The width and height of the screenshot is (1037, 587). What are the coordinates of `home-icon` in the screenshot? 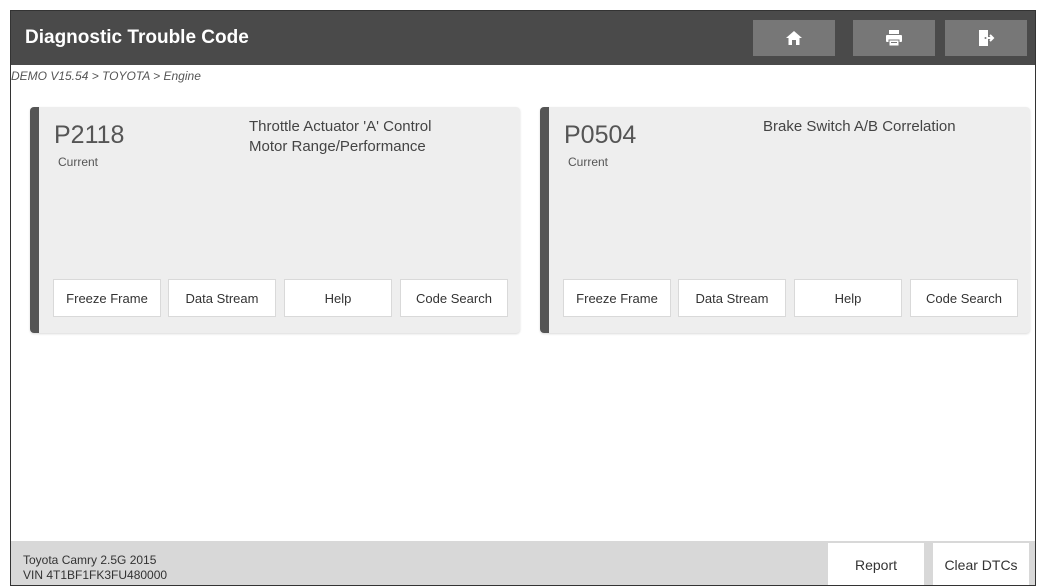 It's located at (794, 38).